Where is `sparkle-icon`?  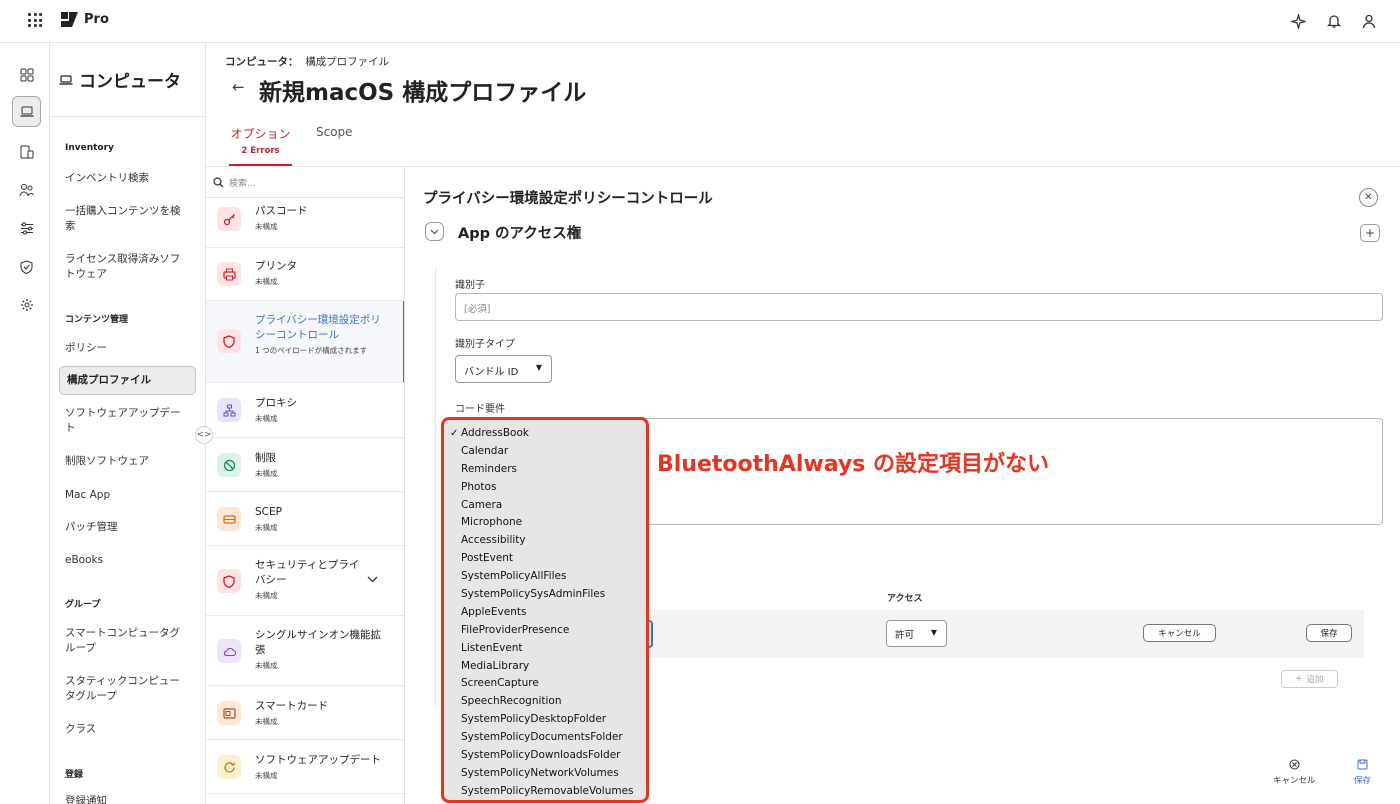 sparkle-icon is located at coordinates (1298, 21).